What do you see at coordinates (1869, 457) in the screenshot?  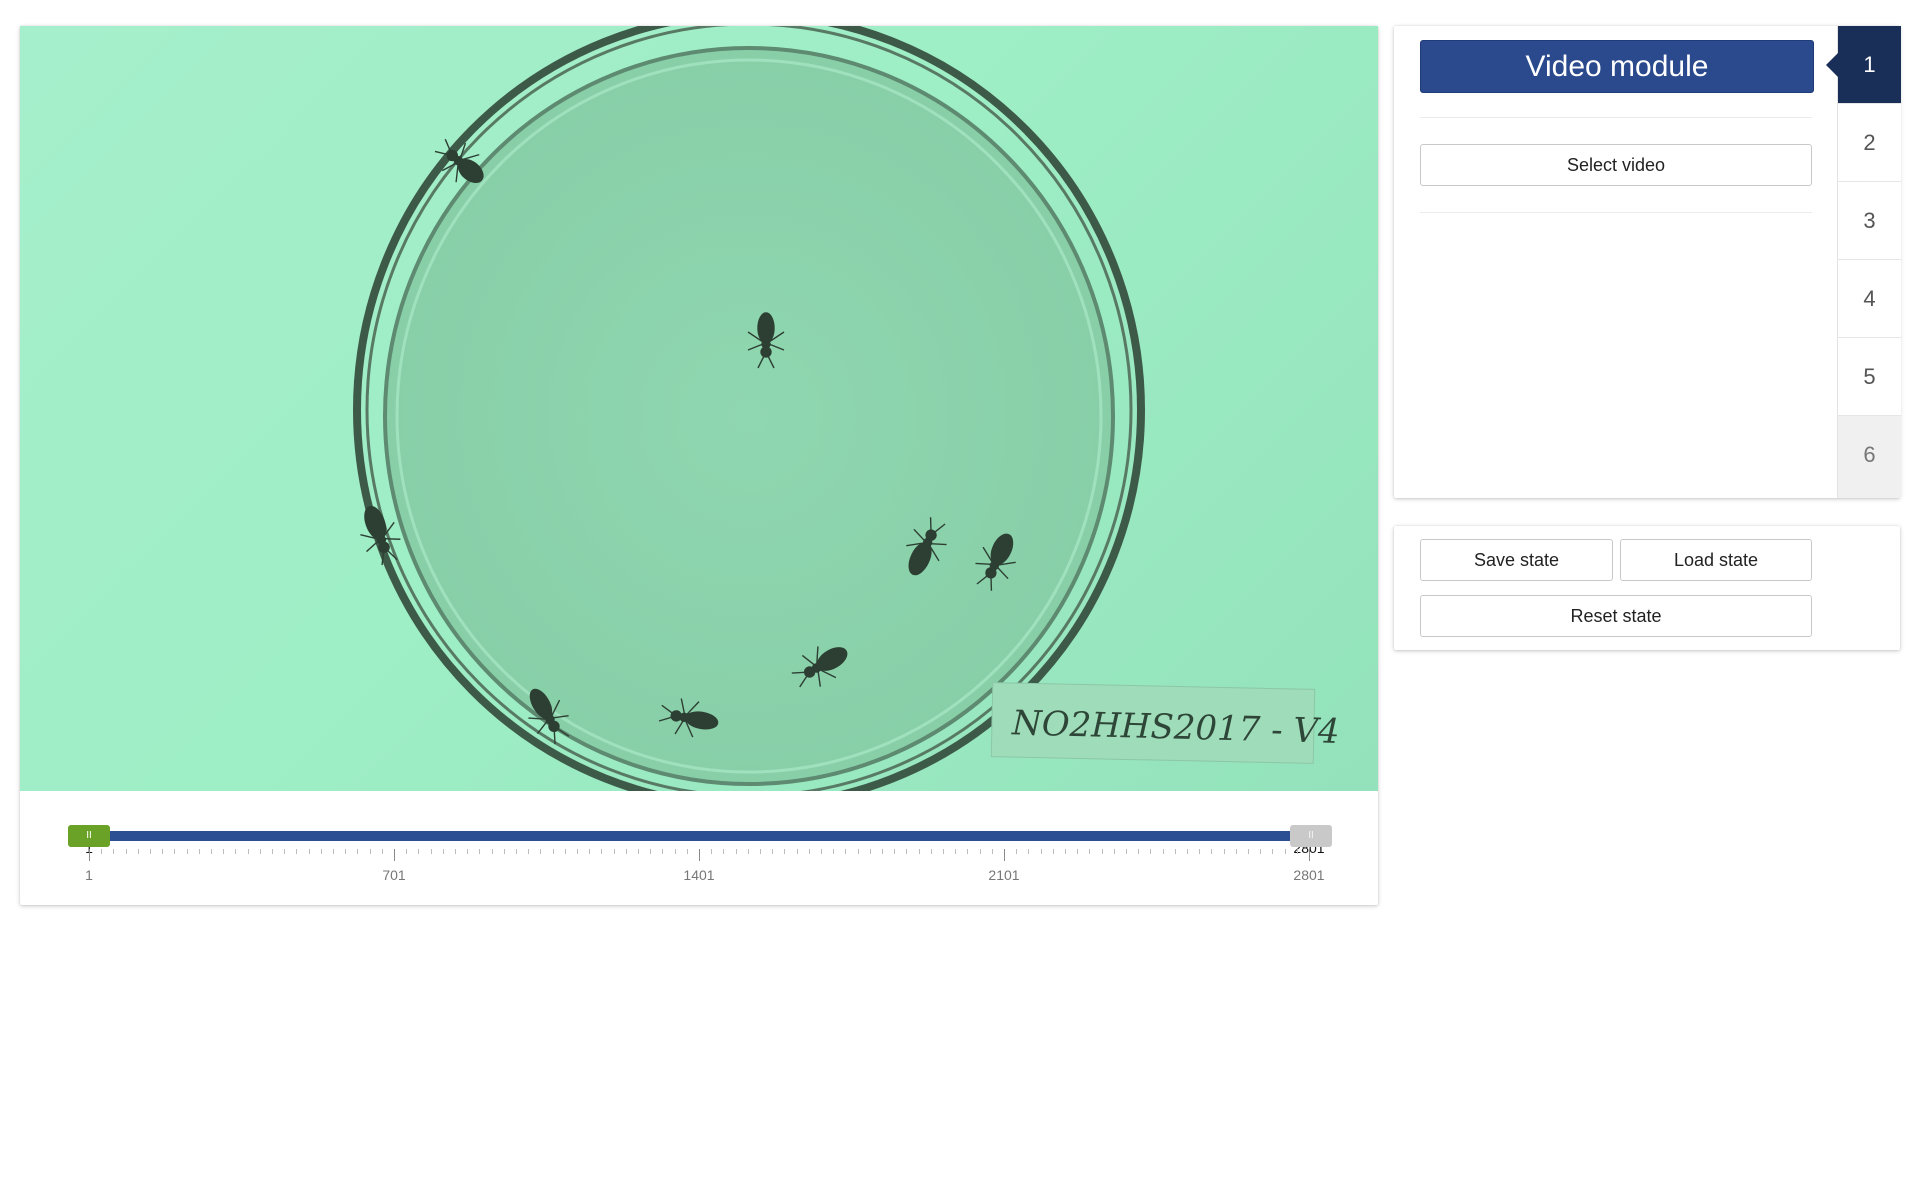 I see `step-tab-6: 6` at bounding box center [1869, 457].